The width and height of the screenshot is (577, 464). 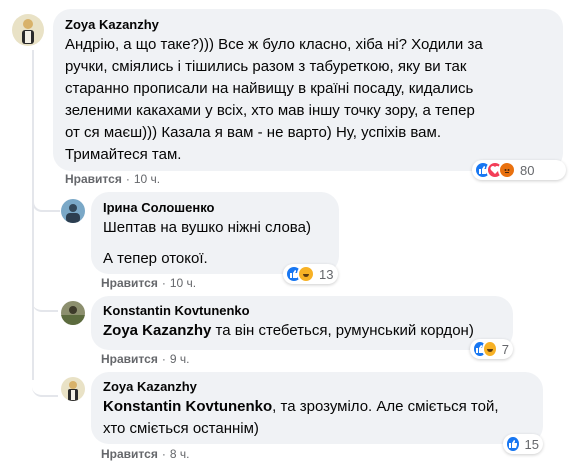 I want to click on comment-actions: Нравится · 8 ч., so click(x=145, y=454).